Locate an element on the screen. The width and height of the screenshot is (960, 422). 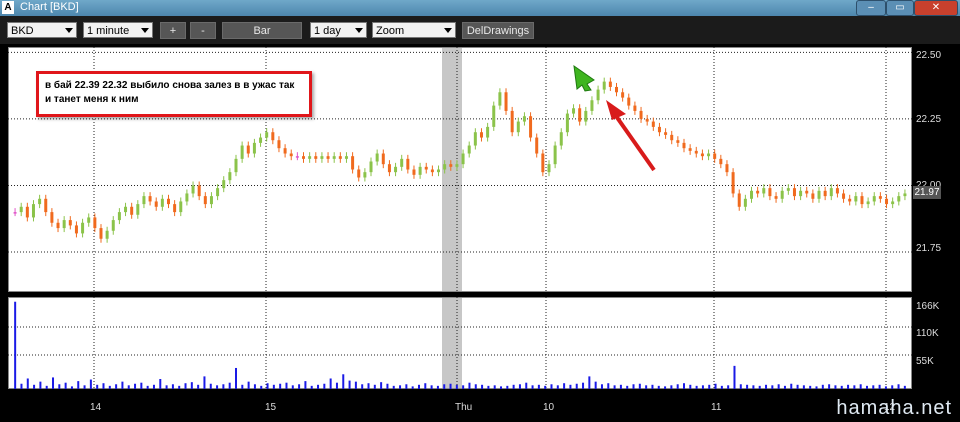
period-select: 1 day is located at coordinates (338, 30).